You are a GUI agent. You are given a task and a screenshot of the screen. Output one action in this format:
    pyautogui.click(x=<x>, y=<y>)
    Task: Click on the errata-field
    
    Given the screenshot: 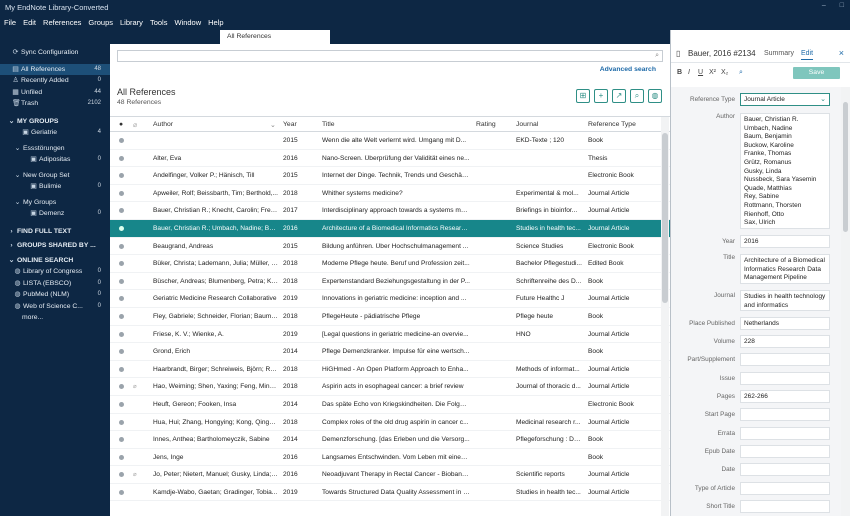 What is the action you would take?
    pyautogui.click(x=785, y=433)
    